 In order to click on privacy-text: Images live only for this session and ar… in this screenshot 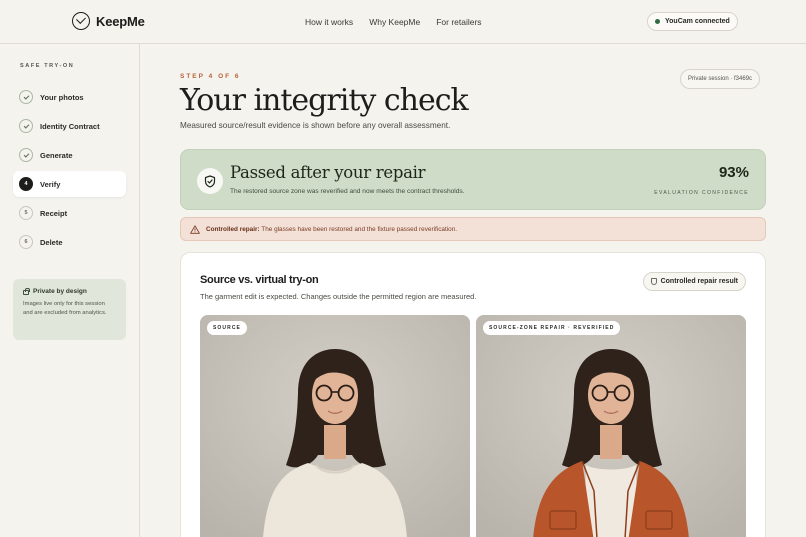, I will do `click(65, 308)`.